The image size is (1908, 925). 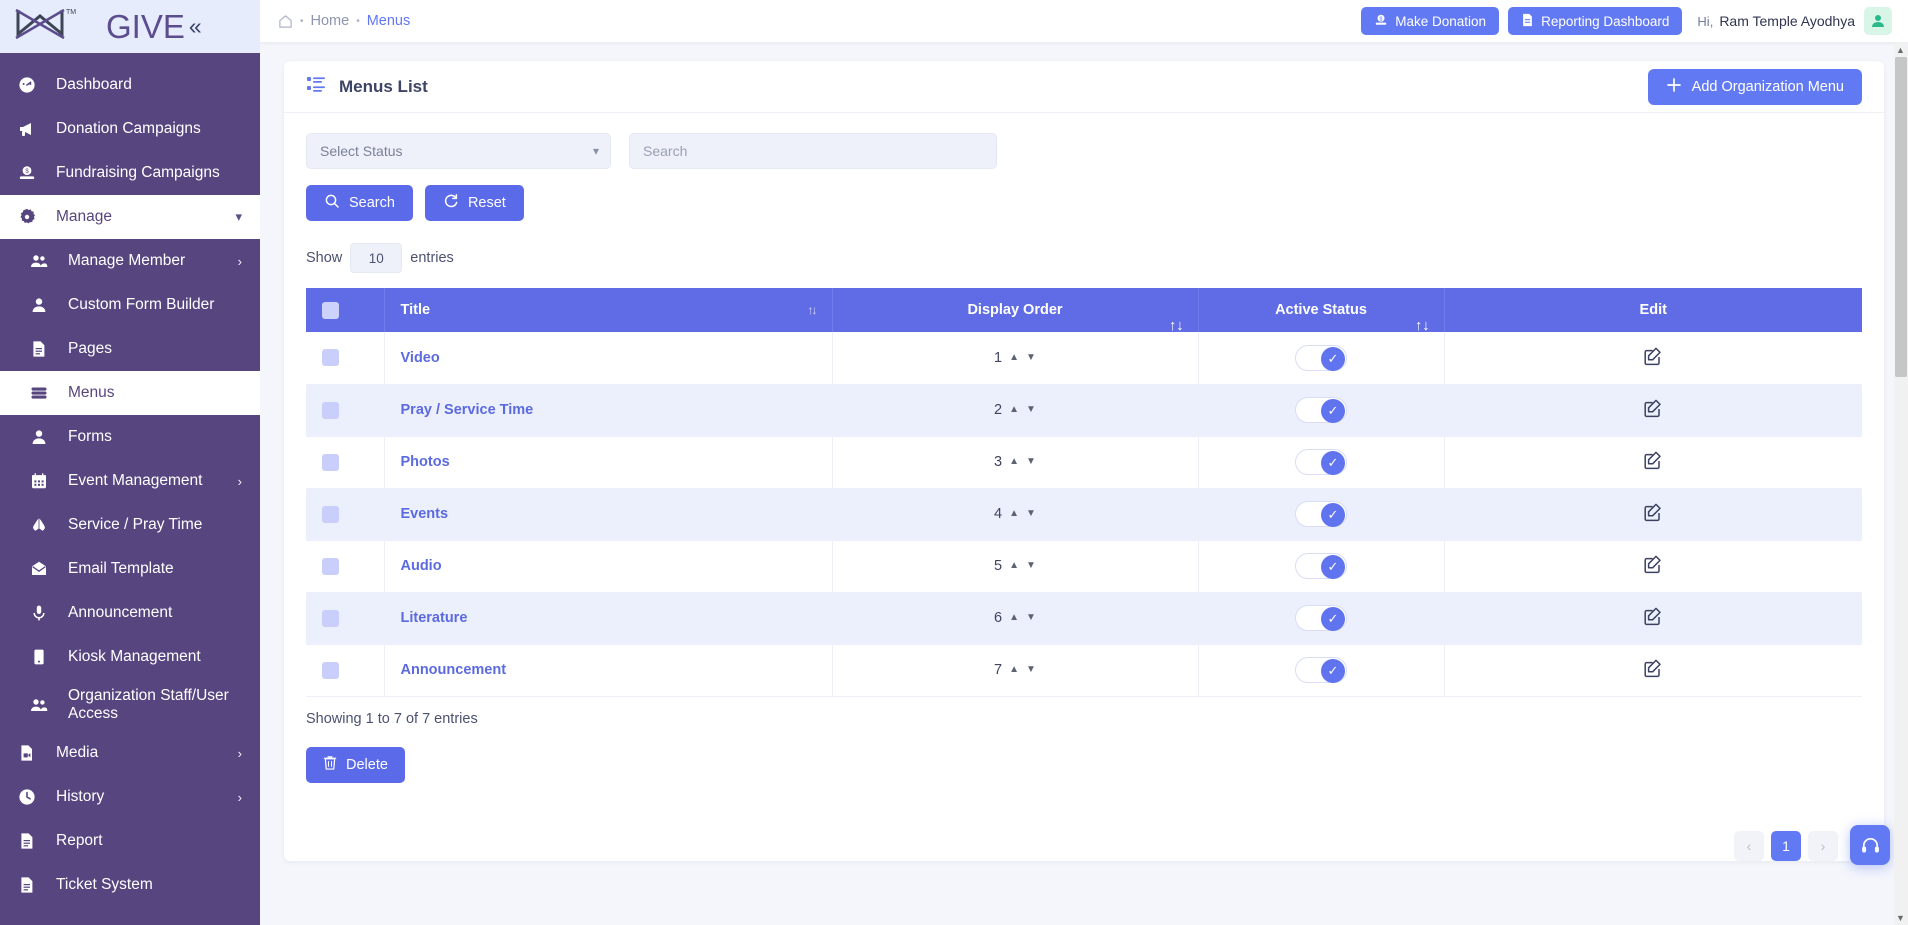 I want to click on table-row: Photos 3 ▲ ▼ ✓, so click(x=1084, y=462).